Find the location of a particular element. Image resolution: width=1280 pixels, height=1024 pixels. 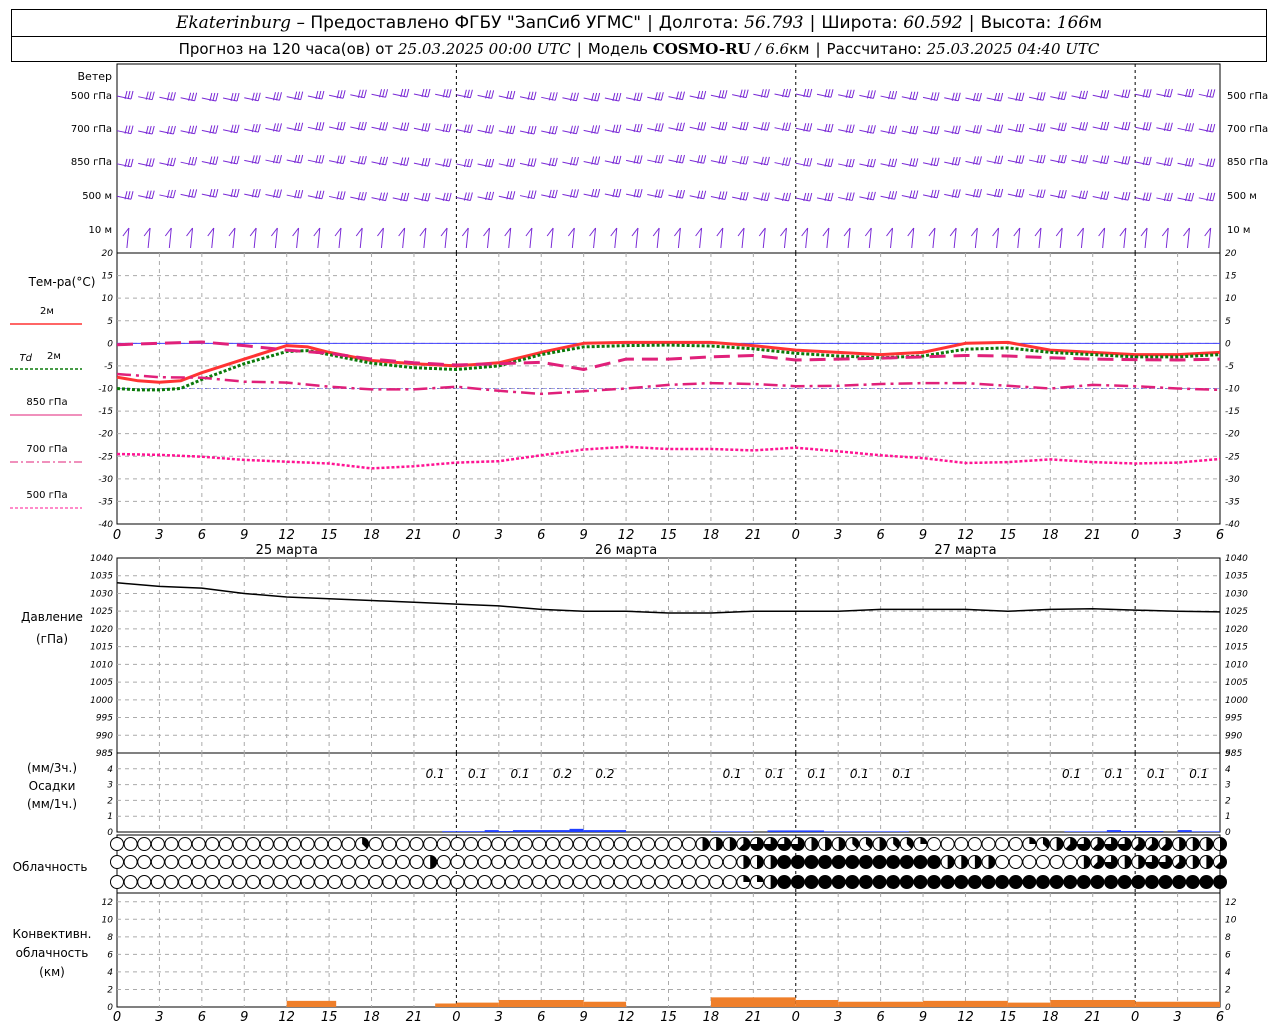

temp-ytick-right: -35 is located at coordinates (1232, 502).